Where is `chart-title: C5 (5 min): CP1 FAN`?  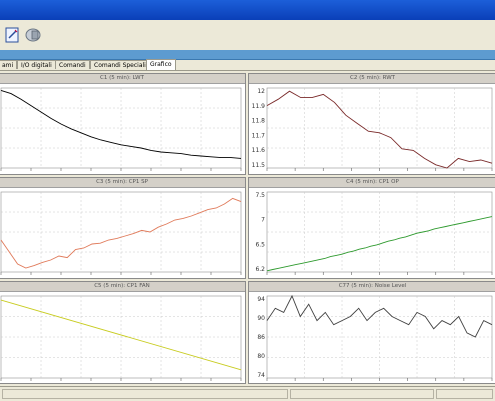
chart-title: C5 (5 min): CP1 FAN is located at coordinates (122, 287).